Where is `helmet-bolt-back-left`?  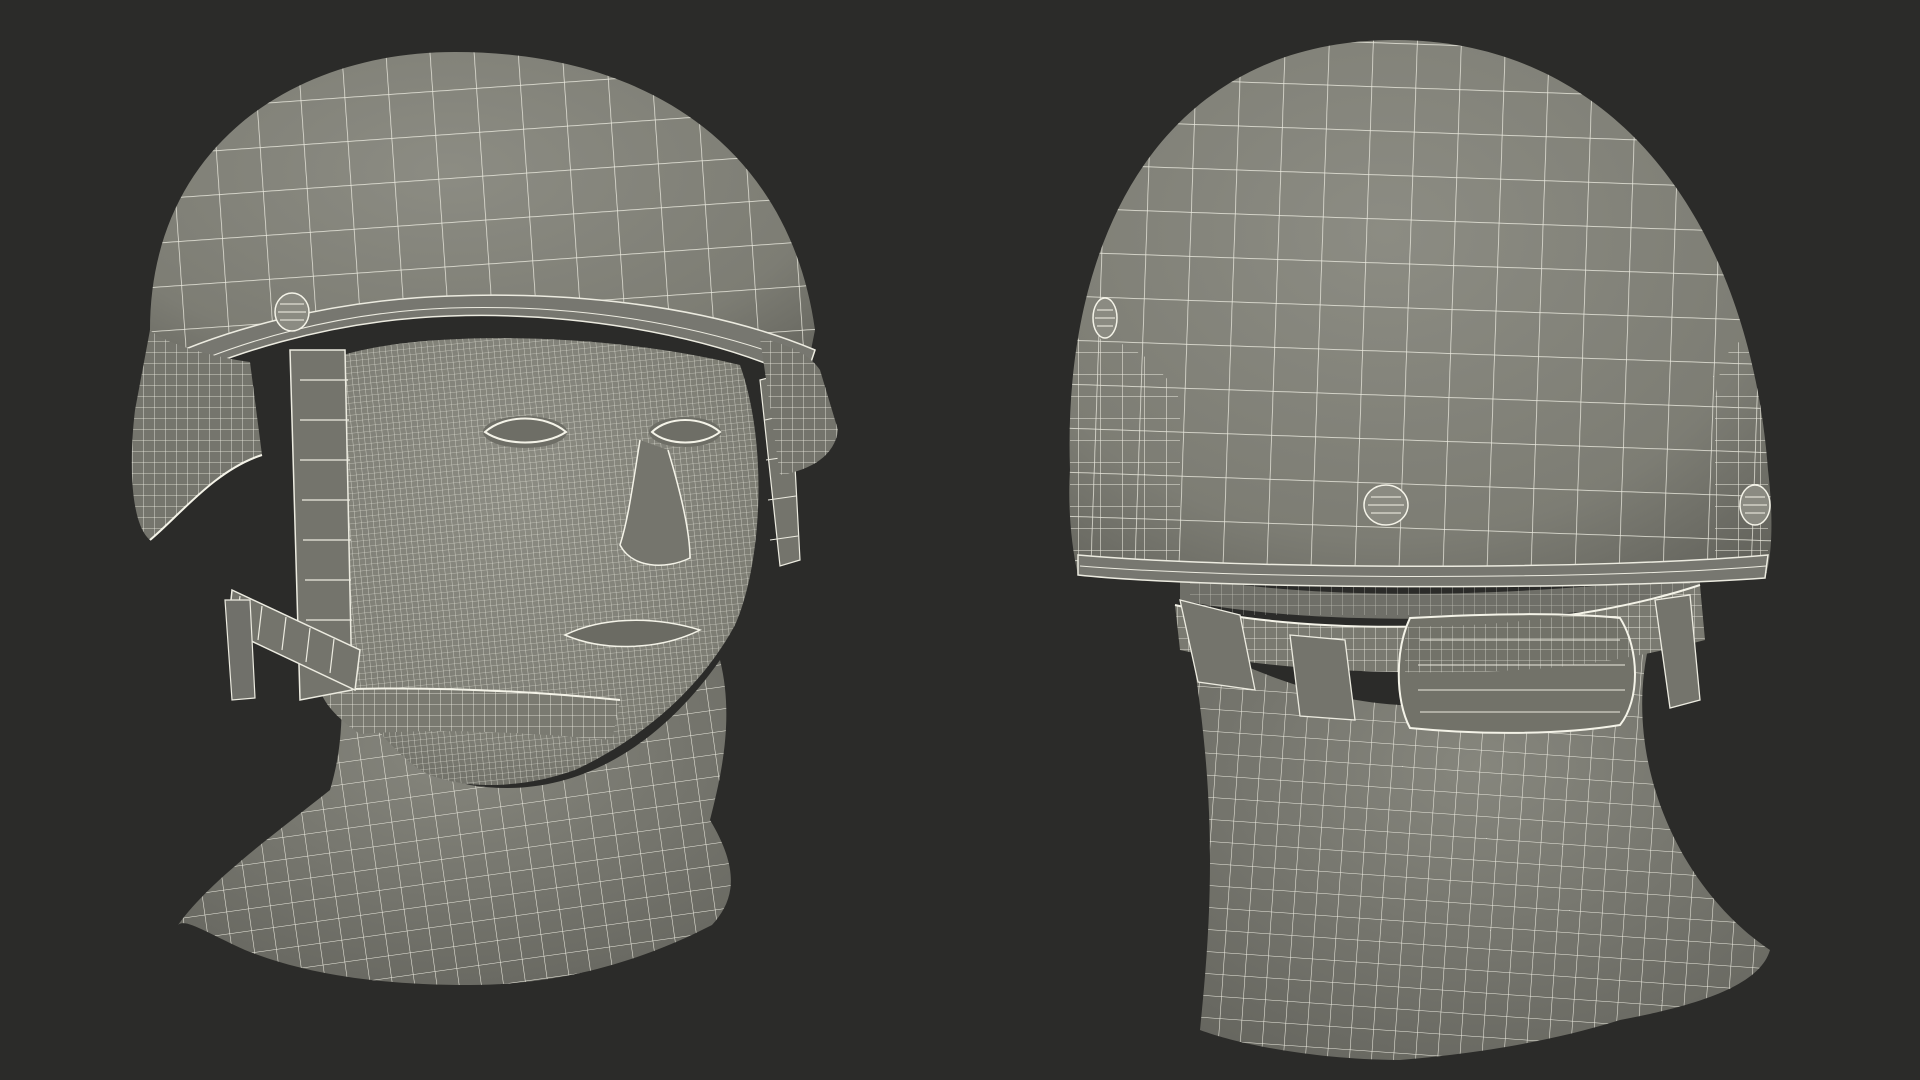
helmet-bolt-back-left is located at coordinates (1105, 318).